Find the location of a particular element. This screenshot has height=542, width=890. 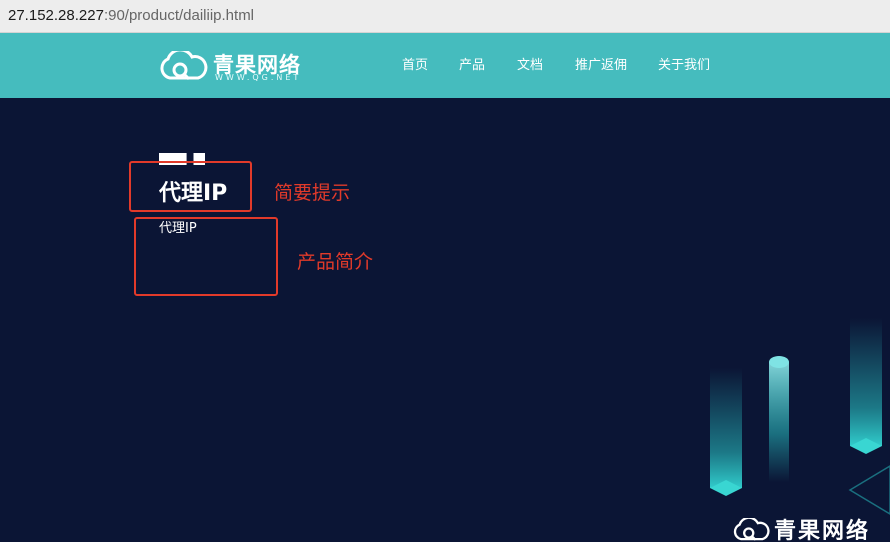

url-path: :90/product/dailiip.html is located at coordinates (179, 15).